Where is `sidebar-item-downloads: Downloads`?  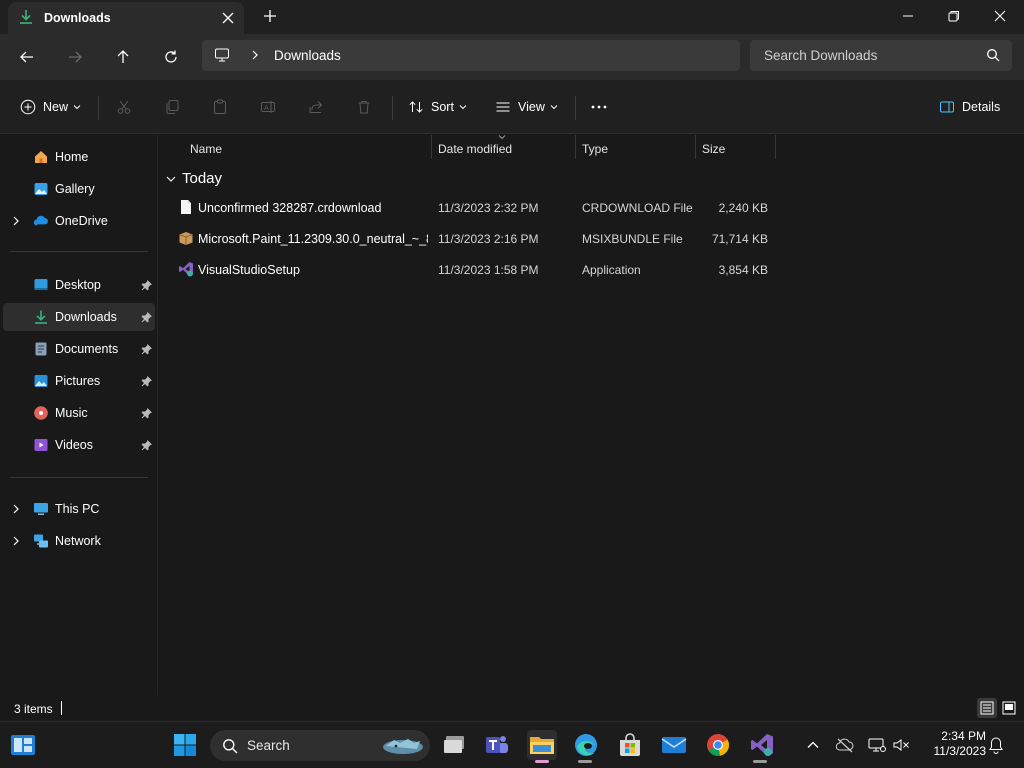
sidebar-item-downloads: Downloads is located at coordinates (79, 317).